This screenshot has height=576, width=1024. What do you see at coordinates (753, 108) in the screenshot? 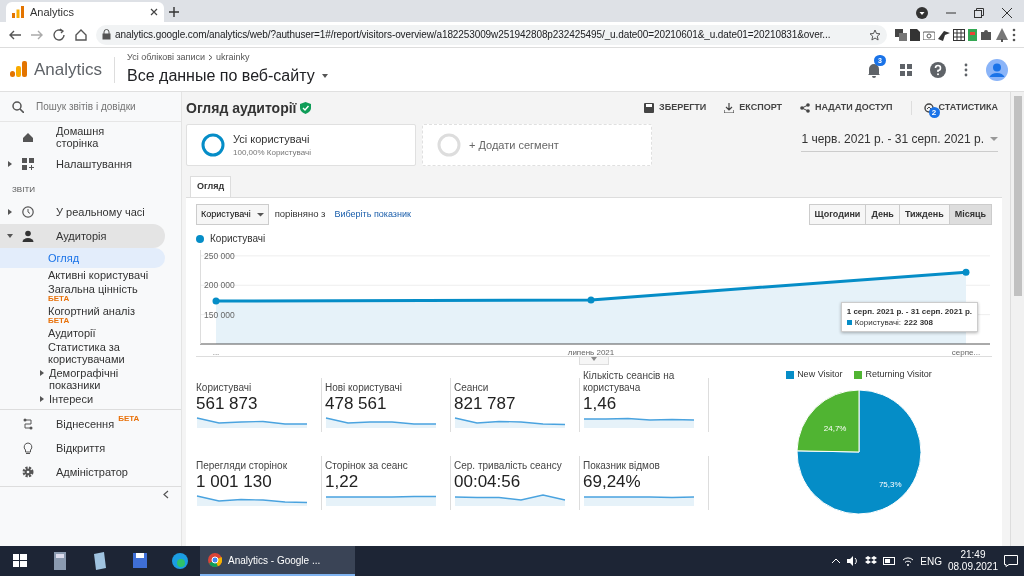
I see `action-button: ЕКСПОРТ` at bounding box center [753, 108].